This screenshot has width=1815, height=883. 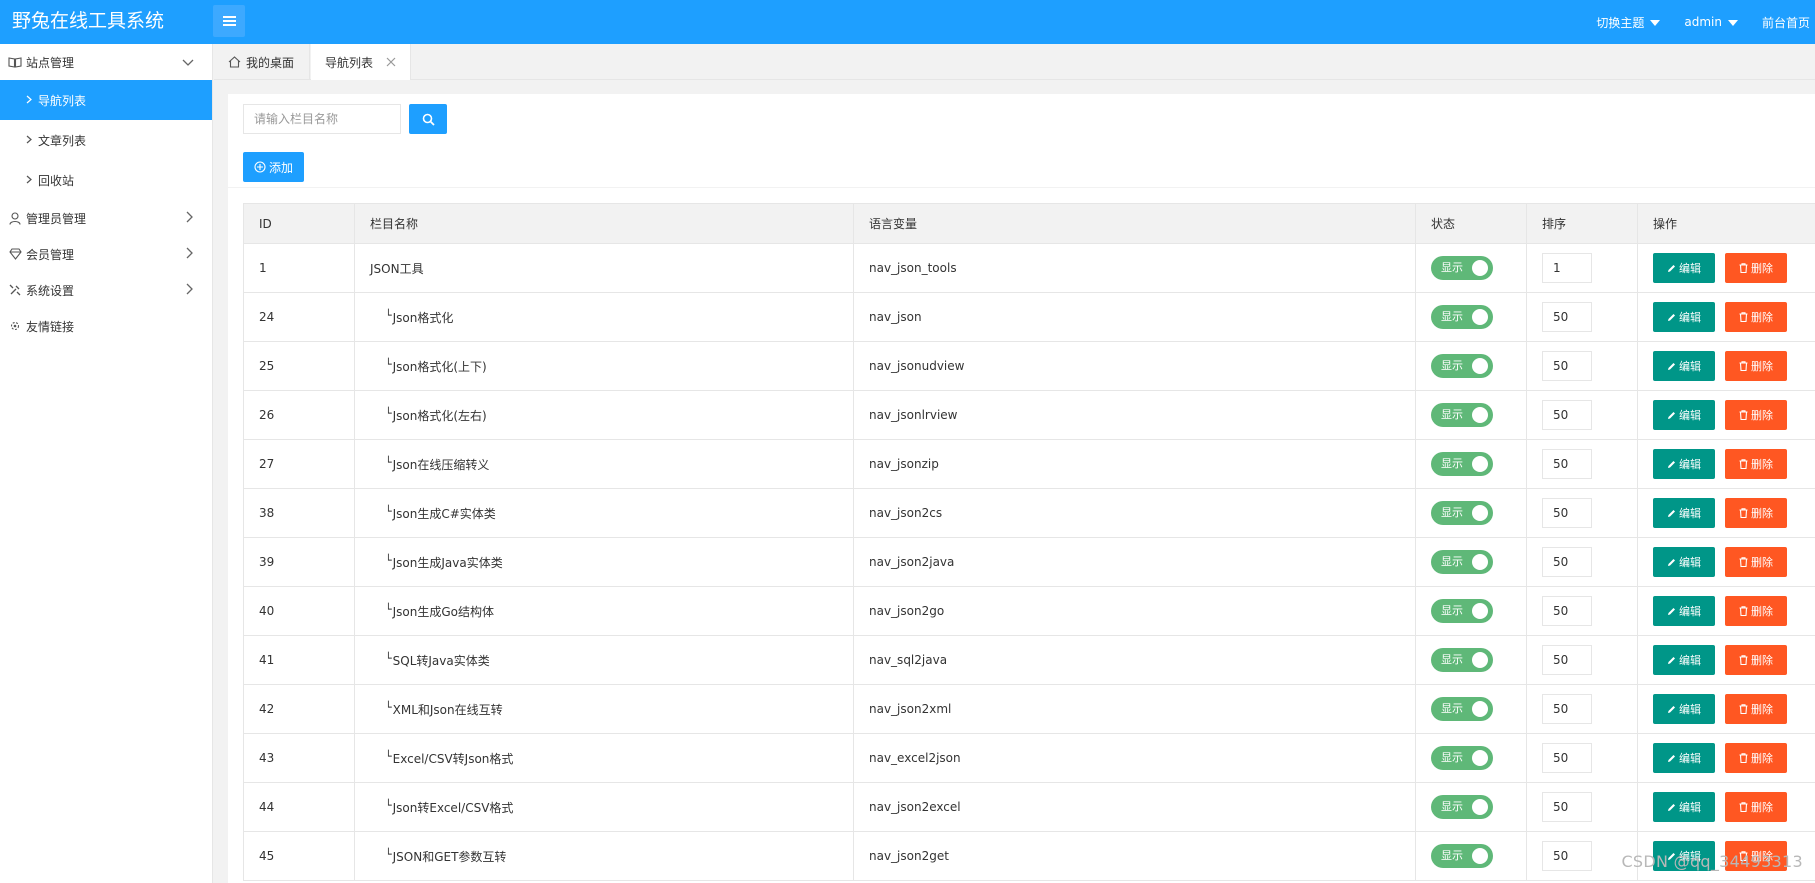 What do you see at coordinates (1134, 268) in the screenshot?
I see `cell-var: nav_json_tools` at bounding box center [1134, 268].